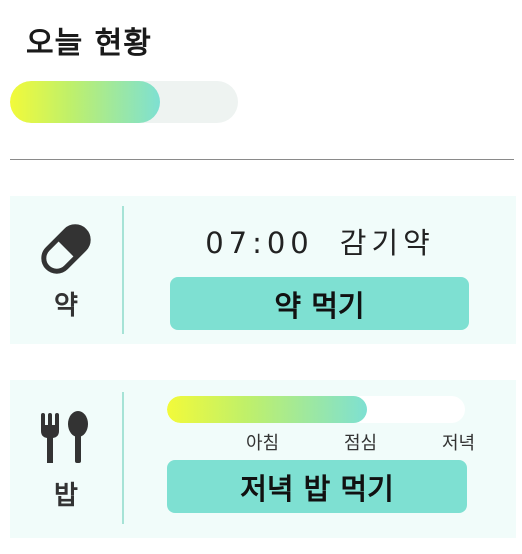 The image size is (522, 554). What do you see at coordinates (387, 243) in the screenshot?
I see `medicine-name: 감기약` at bounding box center [387, 243].